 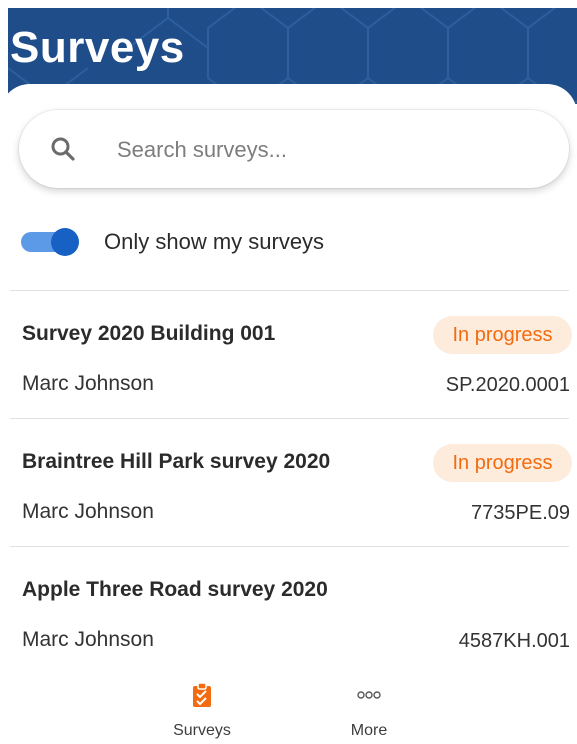 What do you see at coordinates (202, 694) in the screenshot?
I see `clipboard-icon` at bounding box center [202, 694].